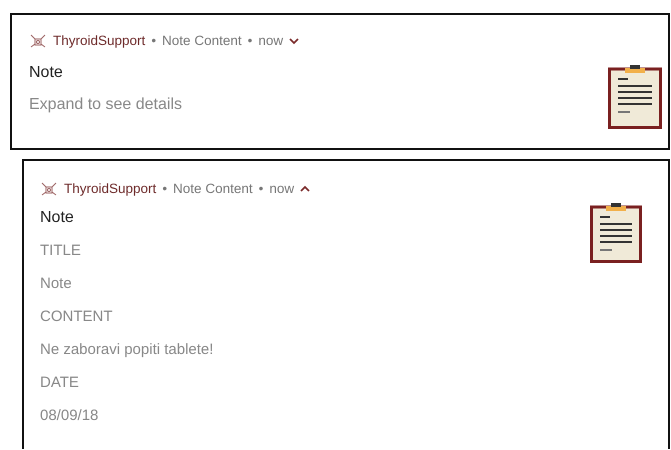  Describe the element at coordinates (294, 41) in the screenshot. I see `expand-chevron-icon` at that location.